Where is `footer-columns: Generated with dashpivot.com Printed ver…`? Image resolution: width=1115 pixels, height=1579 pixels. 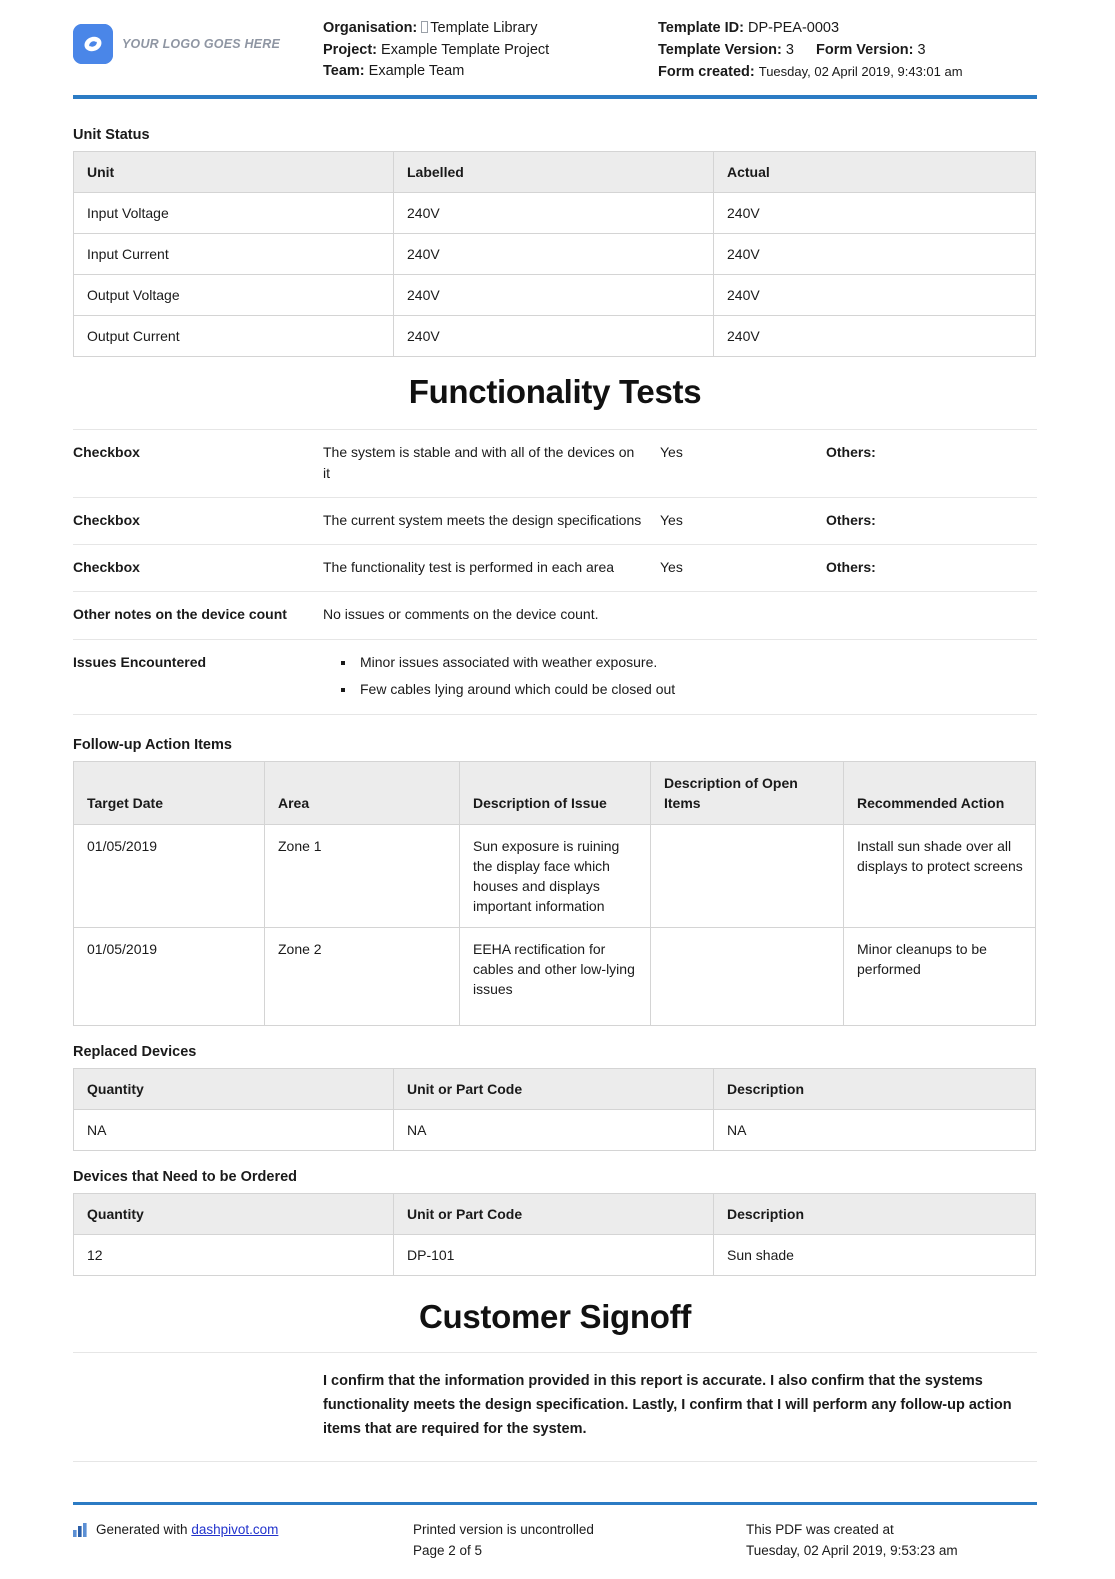 footer-columns: Generated with dashpivot.com Printed ver… is located at coordinates (555, 1540).